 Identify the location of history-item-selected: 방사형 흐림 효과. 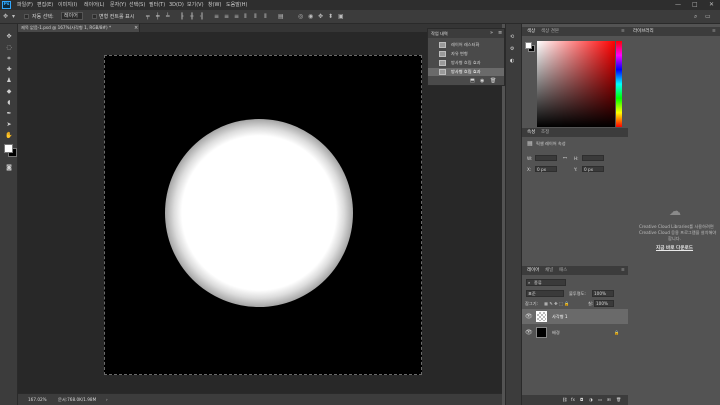
(466, 72).